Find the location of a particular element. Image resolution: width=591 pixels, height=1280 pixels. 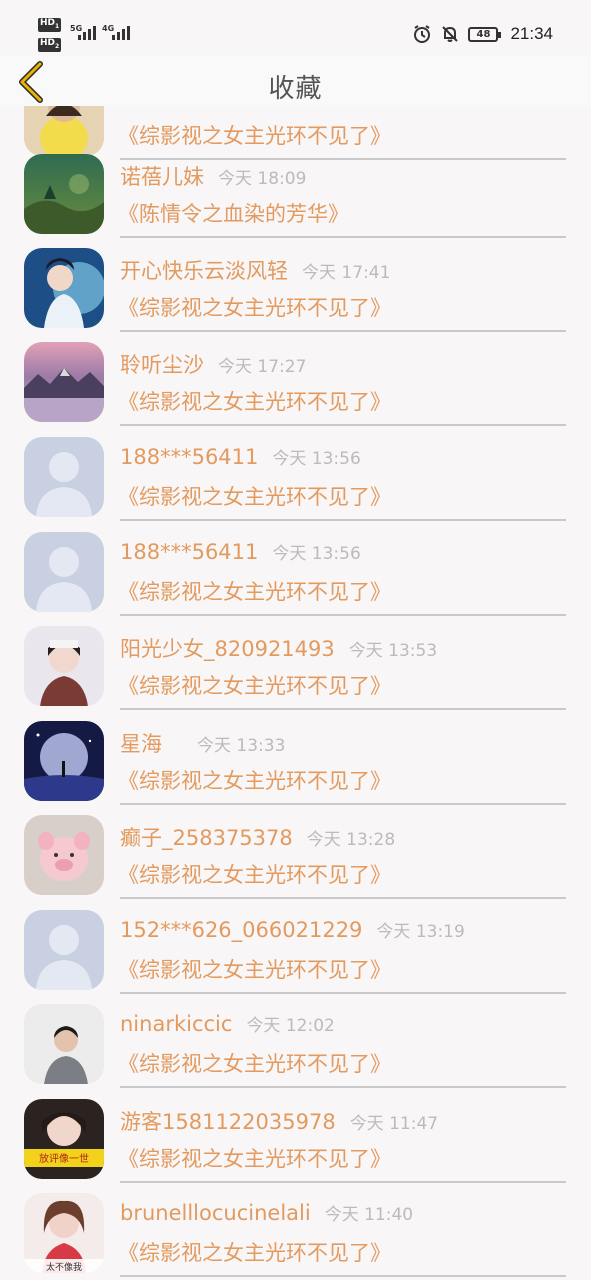

mute-bell-icon is located at coordinates (450, 34).